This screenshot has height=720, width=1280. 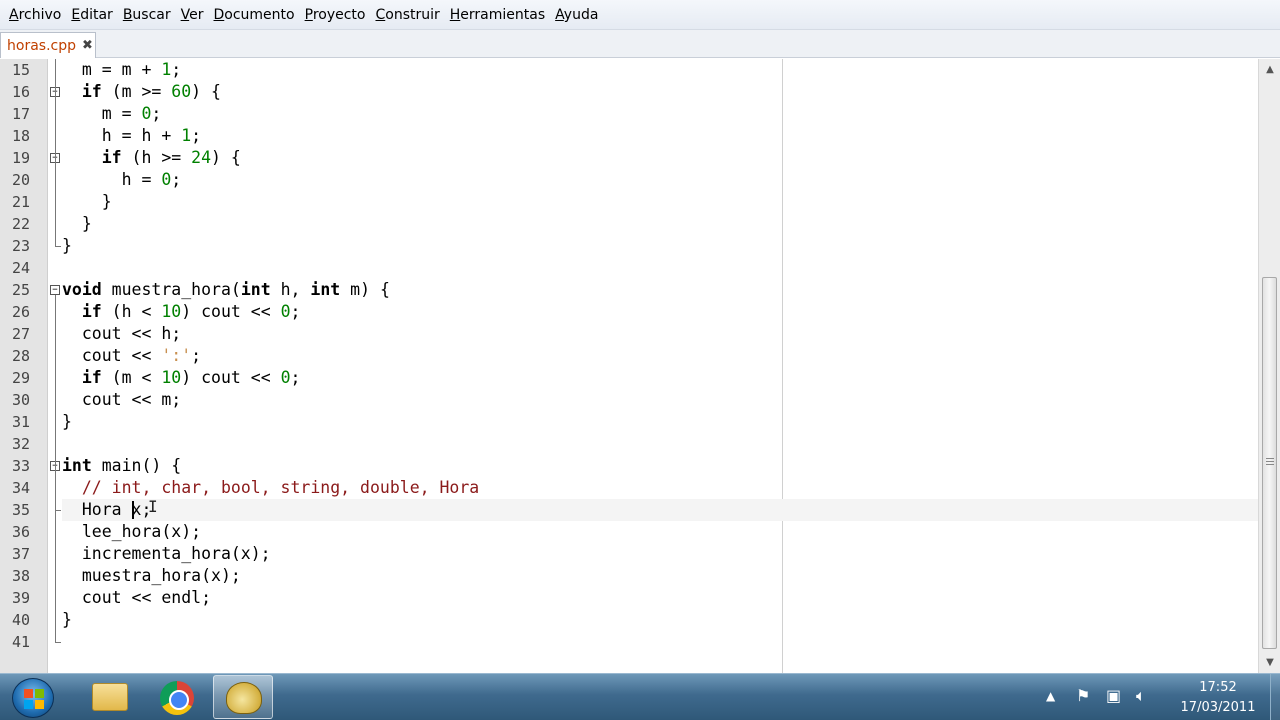 I want to click on line-number: 41, so click(x=20, y=642).